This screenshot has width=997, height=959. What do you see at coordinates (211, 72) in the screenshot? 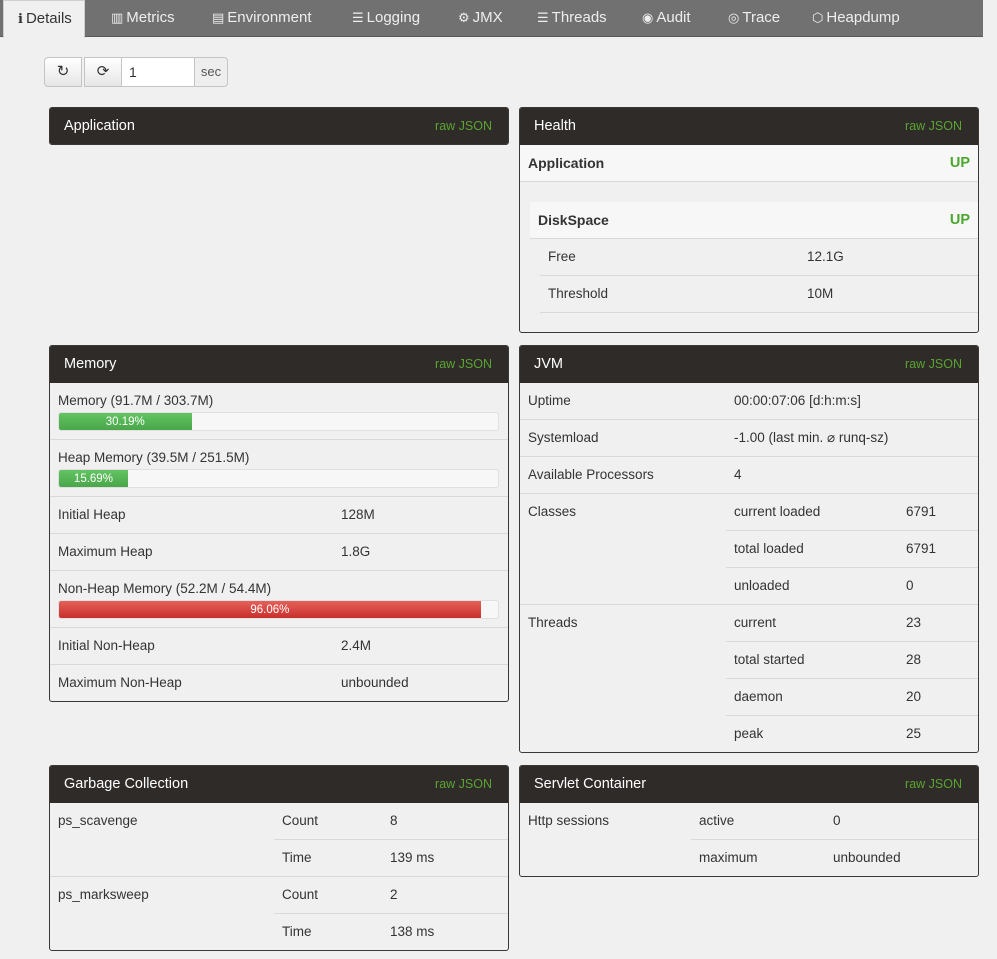
I see `interval-unit-label: sec` at bounding box center [211, 72].